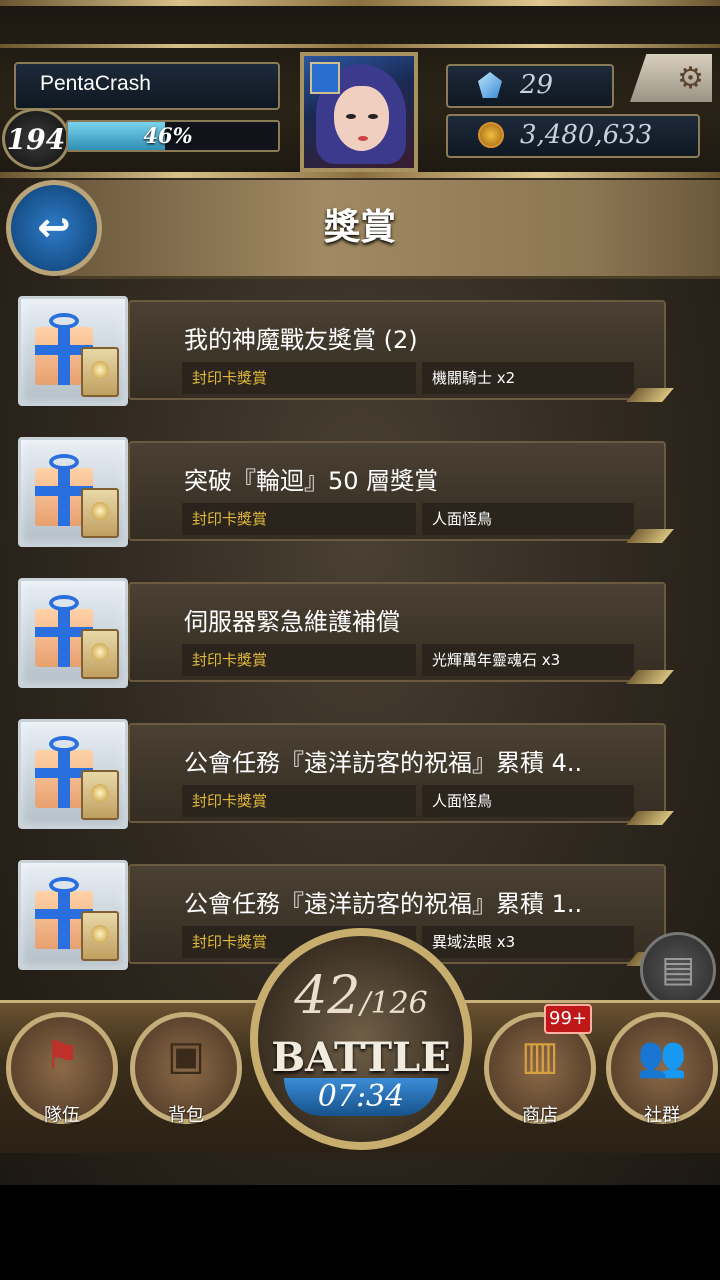 Image resolution: width=720 pixels, height=1280 pixels. Describe the element at coordinates (528, 942) in the screenshot. I see `reward-item: 異域法眼 x3` at that location.